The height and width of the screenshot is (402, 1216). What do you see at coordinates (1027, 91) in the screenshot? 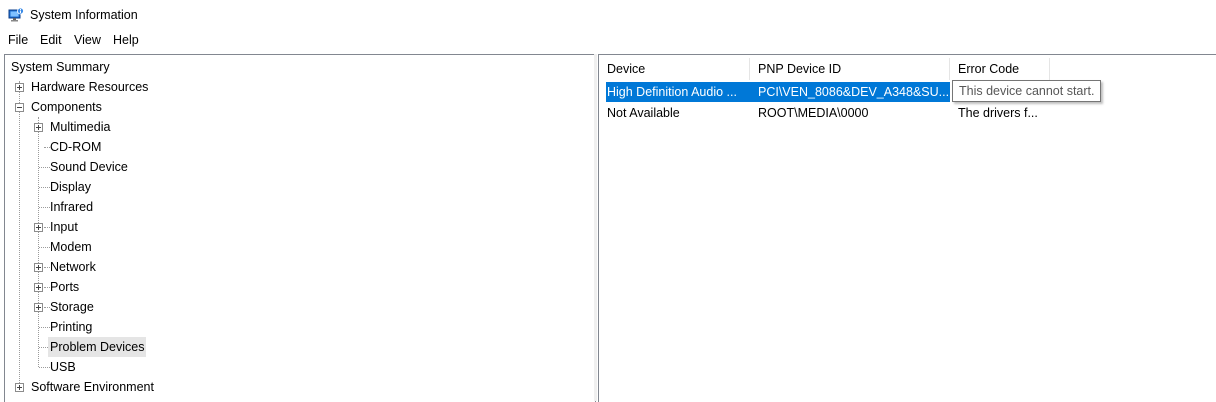
I see `error-code-tooltip: This device cannot start.` at bounding box center [1027, 91].